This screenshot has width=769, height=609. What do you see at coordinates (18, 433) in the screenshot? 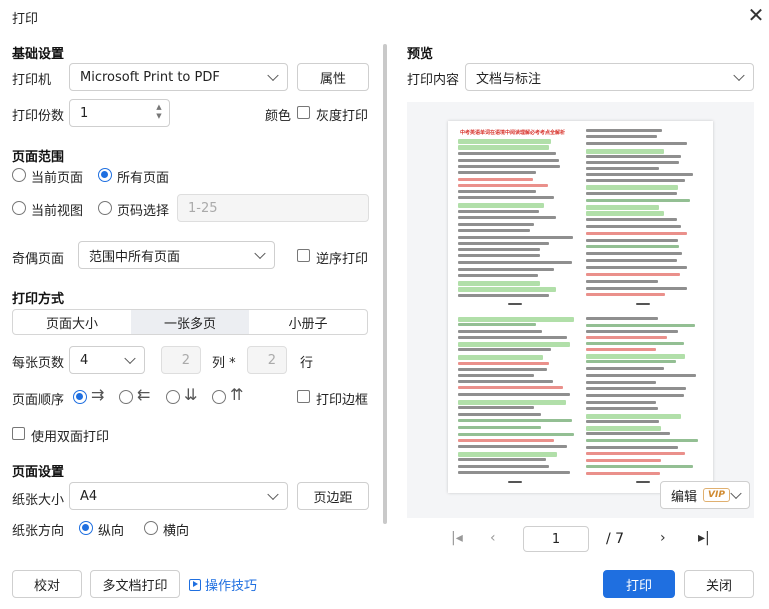
I see `duplex-checkbox` at bounding box center [18, 433].